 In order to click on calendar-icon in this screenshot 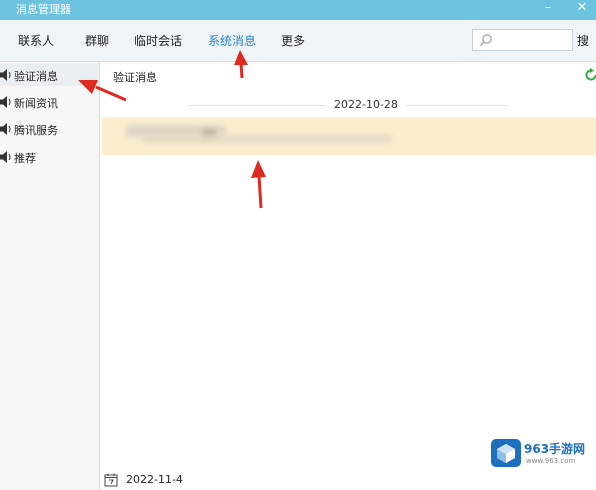, I will do `click(111, 480)`.